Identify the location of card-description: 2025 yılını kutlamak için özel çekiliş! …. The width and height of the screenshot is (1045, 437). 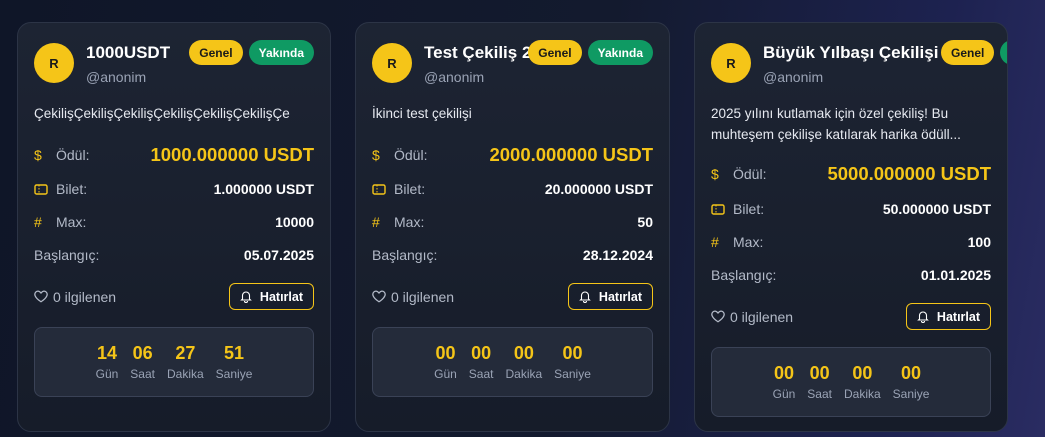
(836, 124).